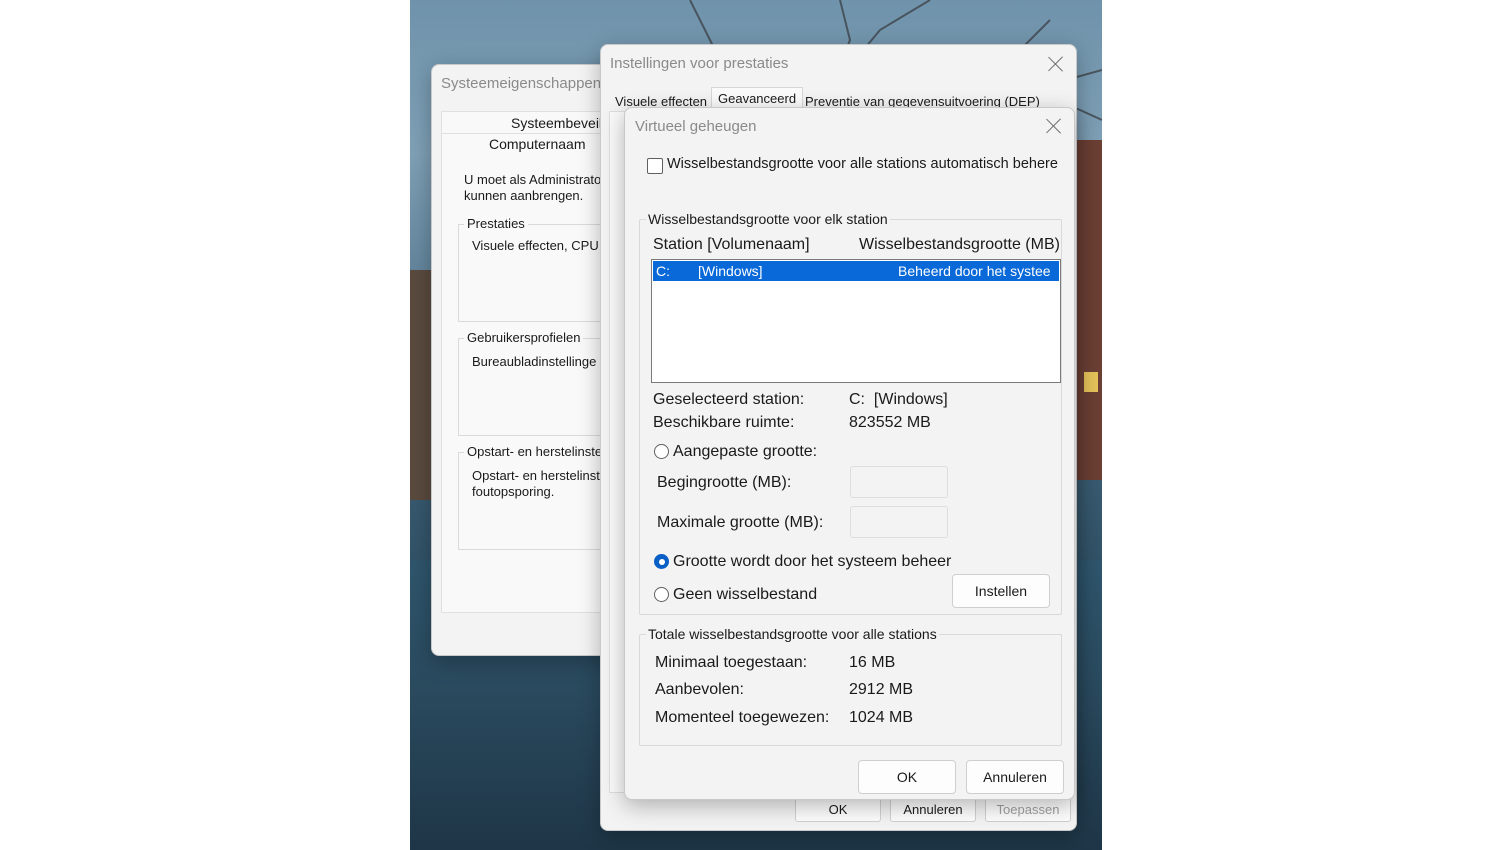  I want to click on group-performance-text: Visuele effecten, CPU, so click(535, 245).